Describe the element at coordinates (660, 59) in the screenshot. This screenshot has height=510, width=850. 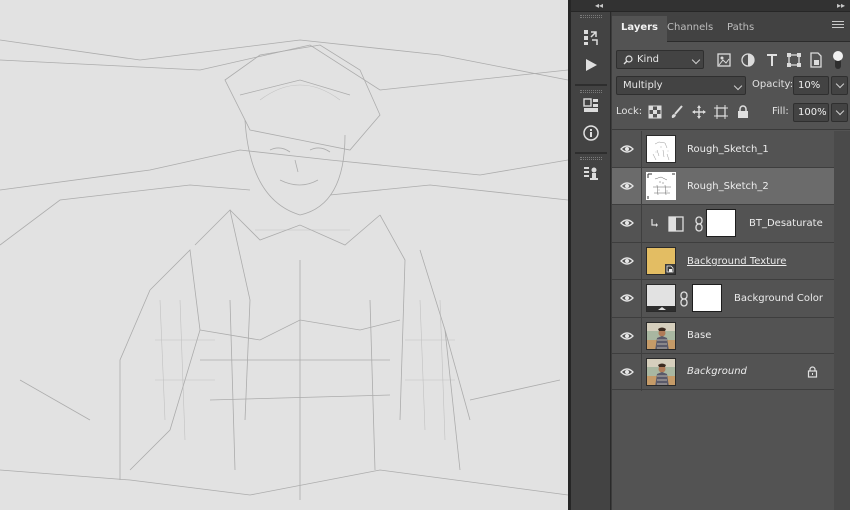
I see `filter-kind-dropdown: Kind` at that location.